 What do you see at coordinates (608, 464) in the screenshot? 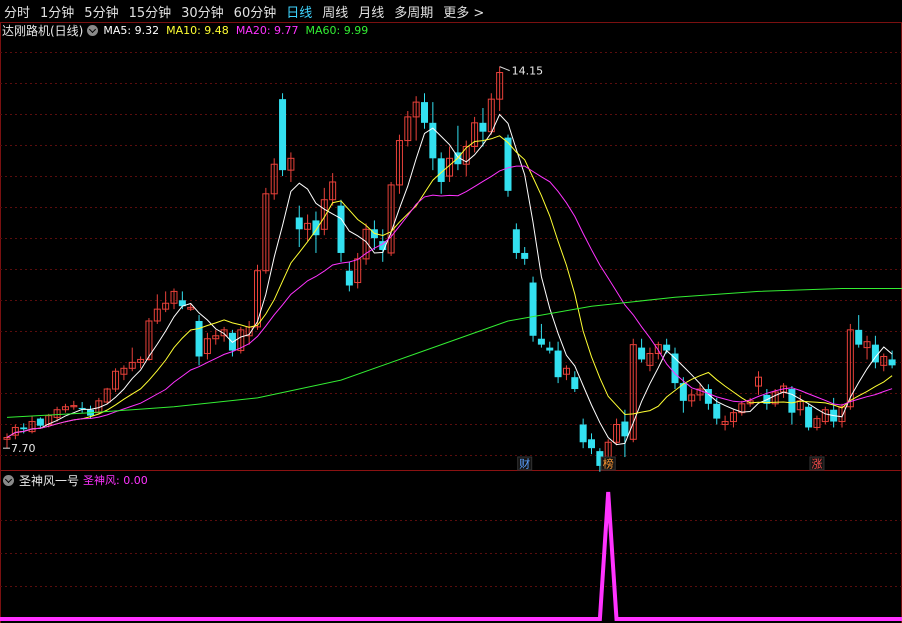
I see `event-marker: 榜` at bounding box center [608, 464].